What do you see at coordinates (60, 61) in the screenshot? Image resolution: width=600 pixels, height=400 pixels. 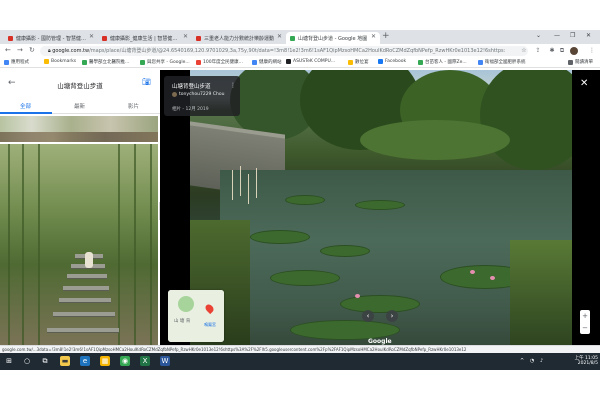 I see `bookmark-item: Bookmarks` at bounding box center [60, 61].